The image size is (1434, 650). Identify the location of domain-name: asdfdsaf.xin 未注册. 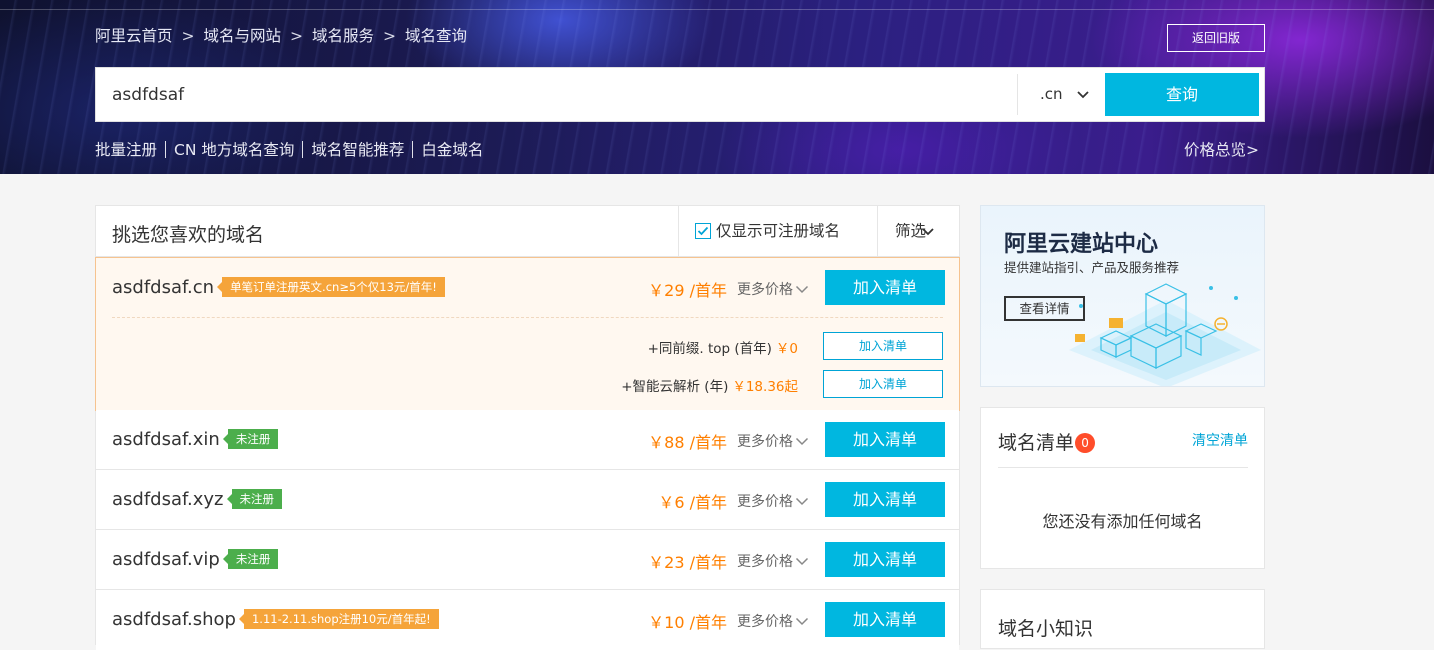
(195, 439).